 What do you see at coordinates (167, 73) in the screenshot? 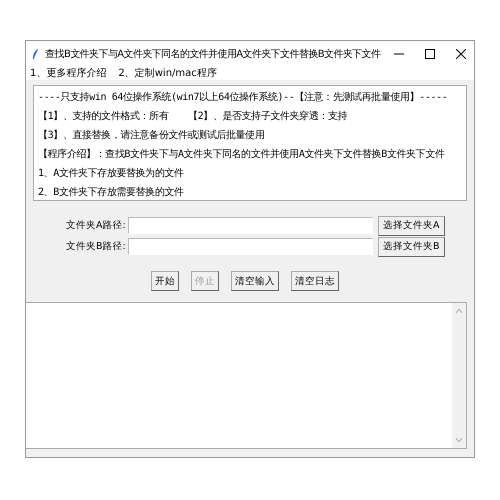
I see `menu-item: 2、定制win/mac程序` at bounding box center [167, 73].